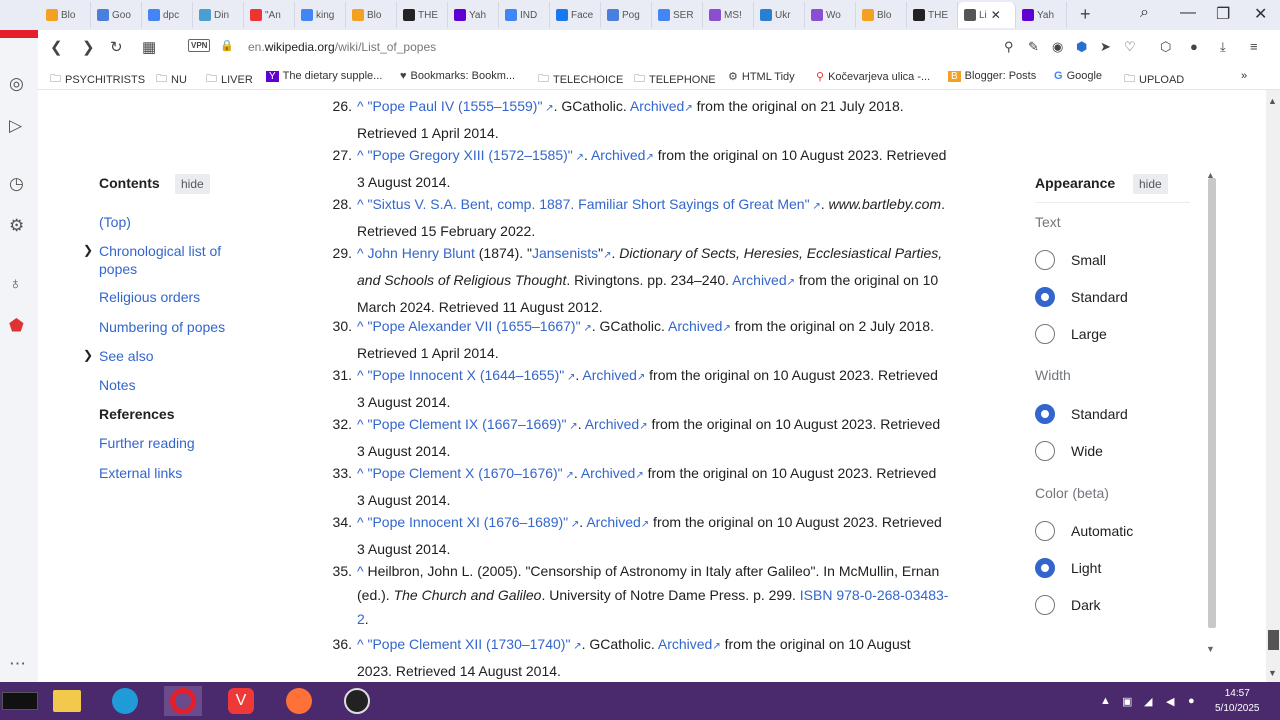  I want to click on browser-tab: Din, so click(218, 15).